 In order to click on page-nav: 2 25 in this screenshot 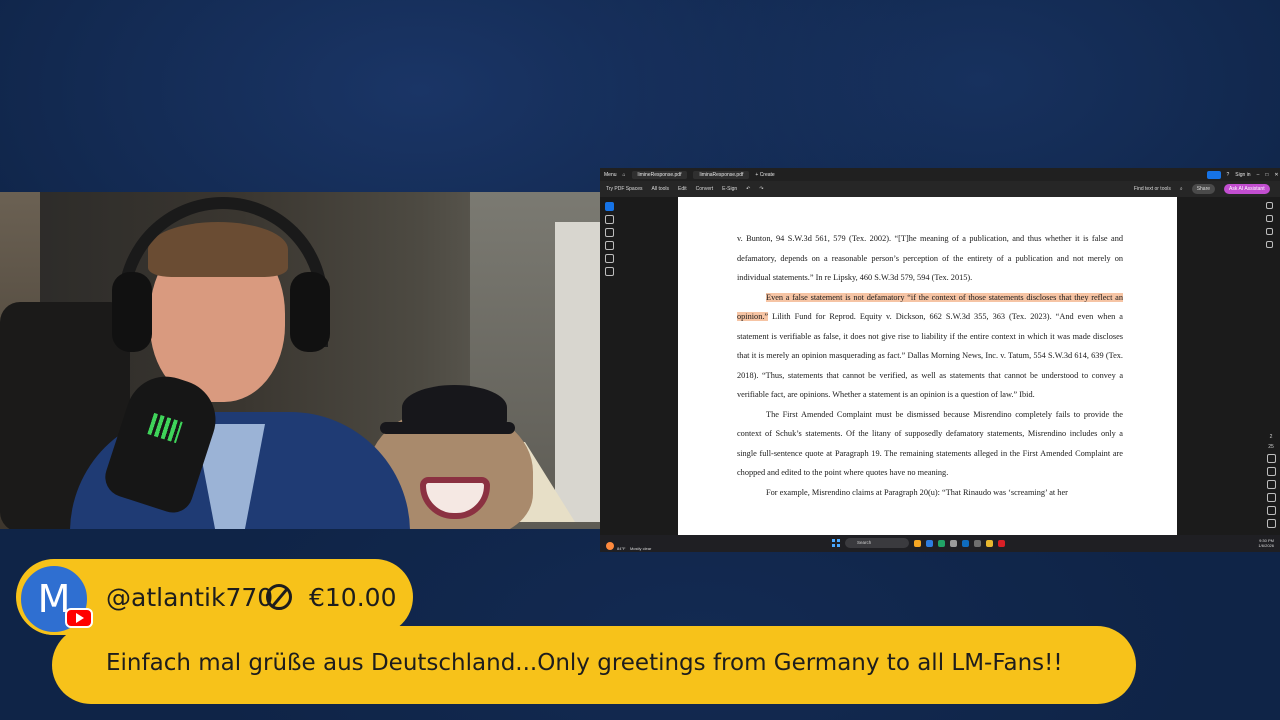, I will do `click(1271, 481)`.